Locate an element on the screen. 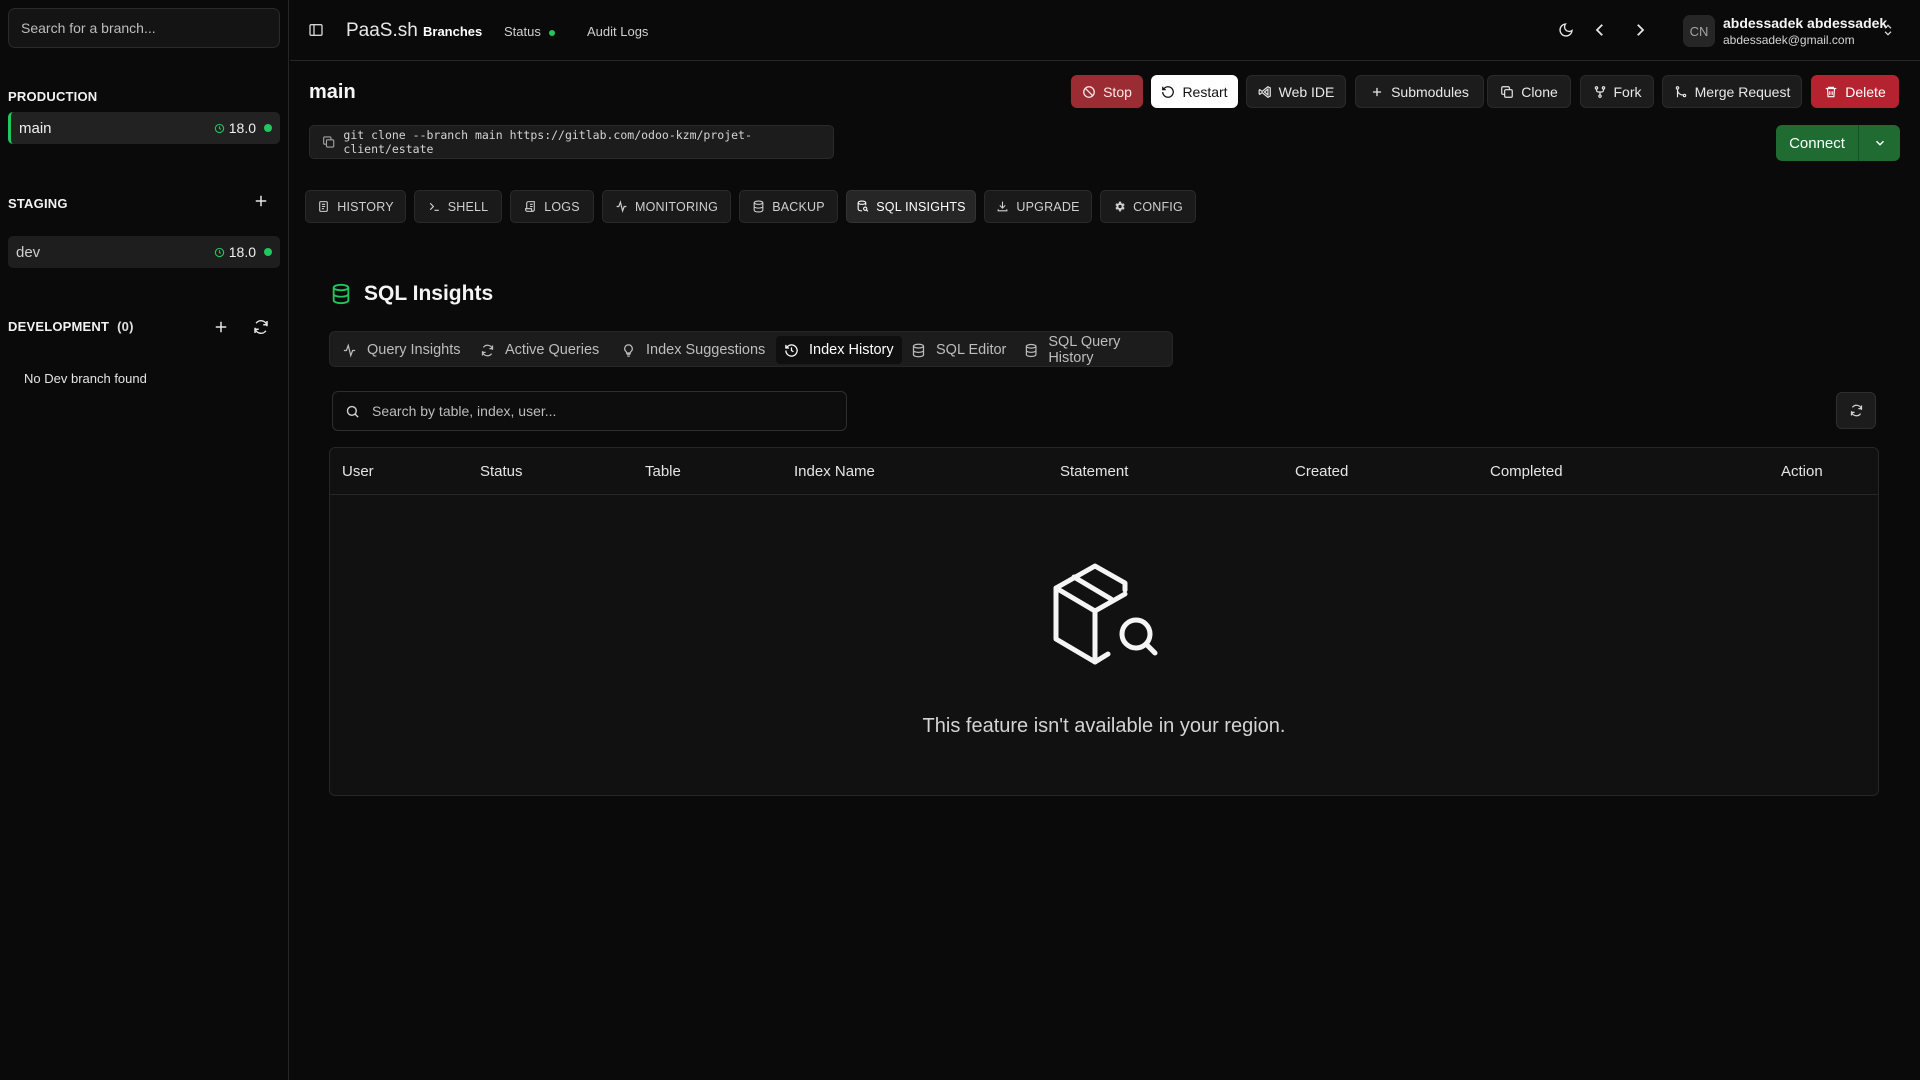  restart-label: Restart is located at coordinates (1205, 91).